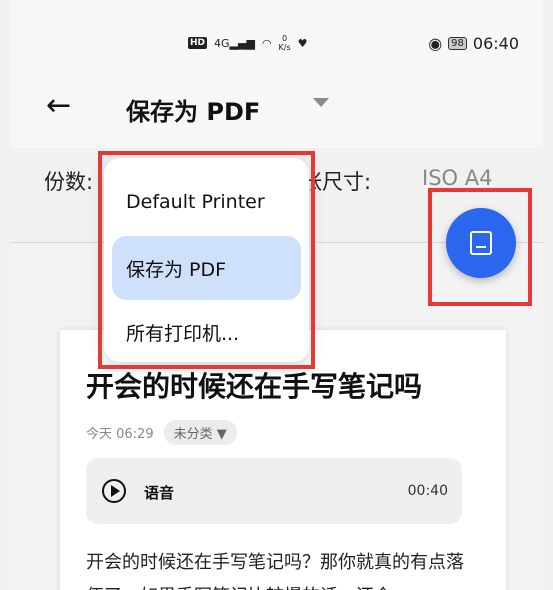 This screenshot has height=590, width=553. Describe the element at coordinates (302, 43) in the screenshot. I see `heart-icon: ♥` at that location.